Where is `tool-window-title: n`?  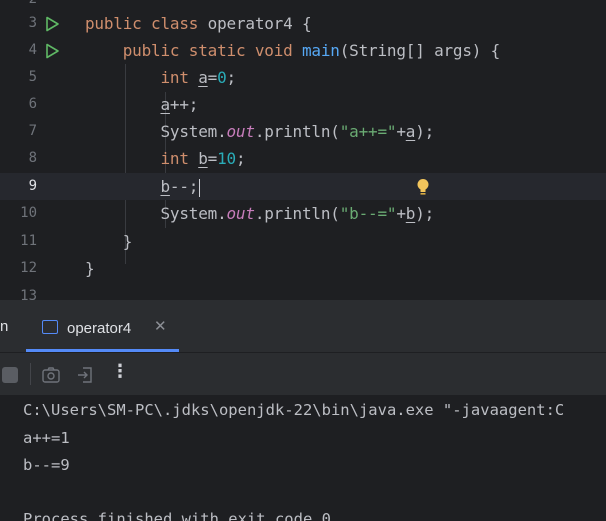
tool-window-title: n is located at coordinates (4, 326).